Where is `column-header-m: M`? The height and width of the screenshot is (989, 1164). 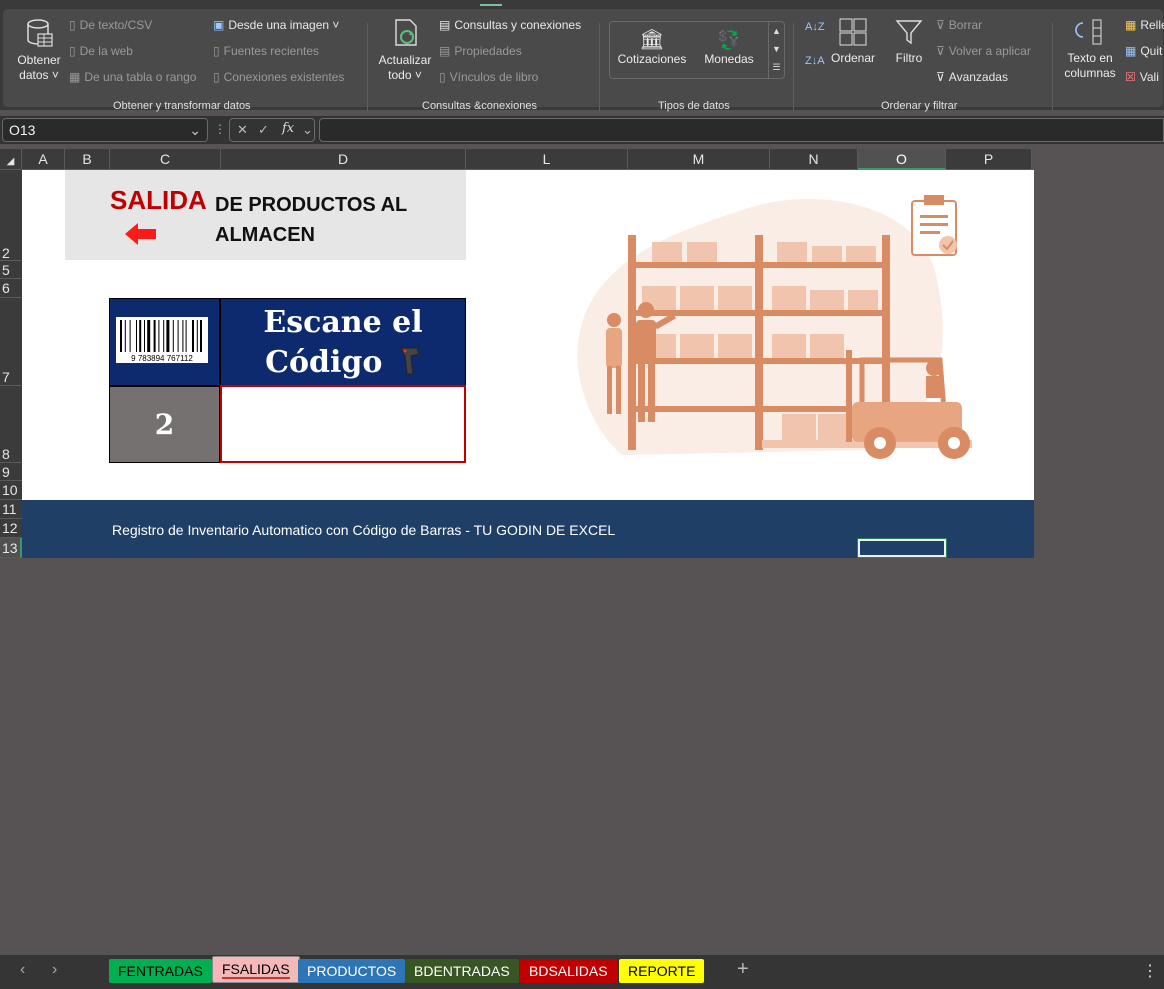 column-header-m: M is located at coordinates (699, 159).